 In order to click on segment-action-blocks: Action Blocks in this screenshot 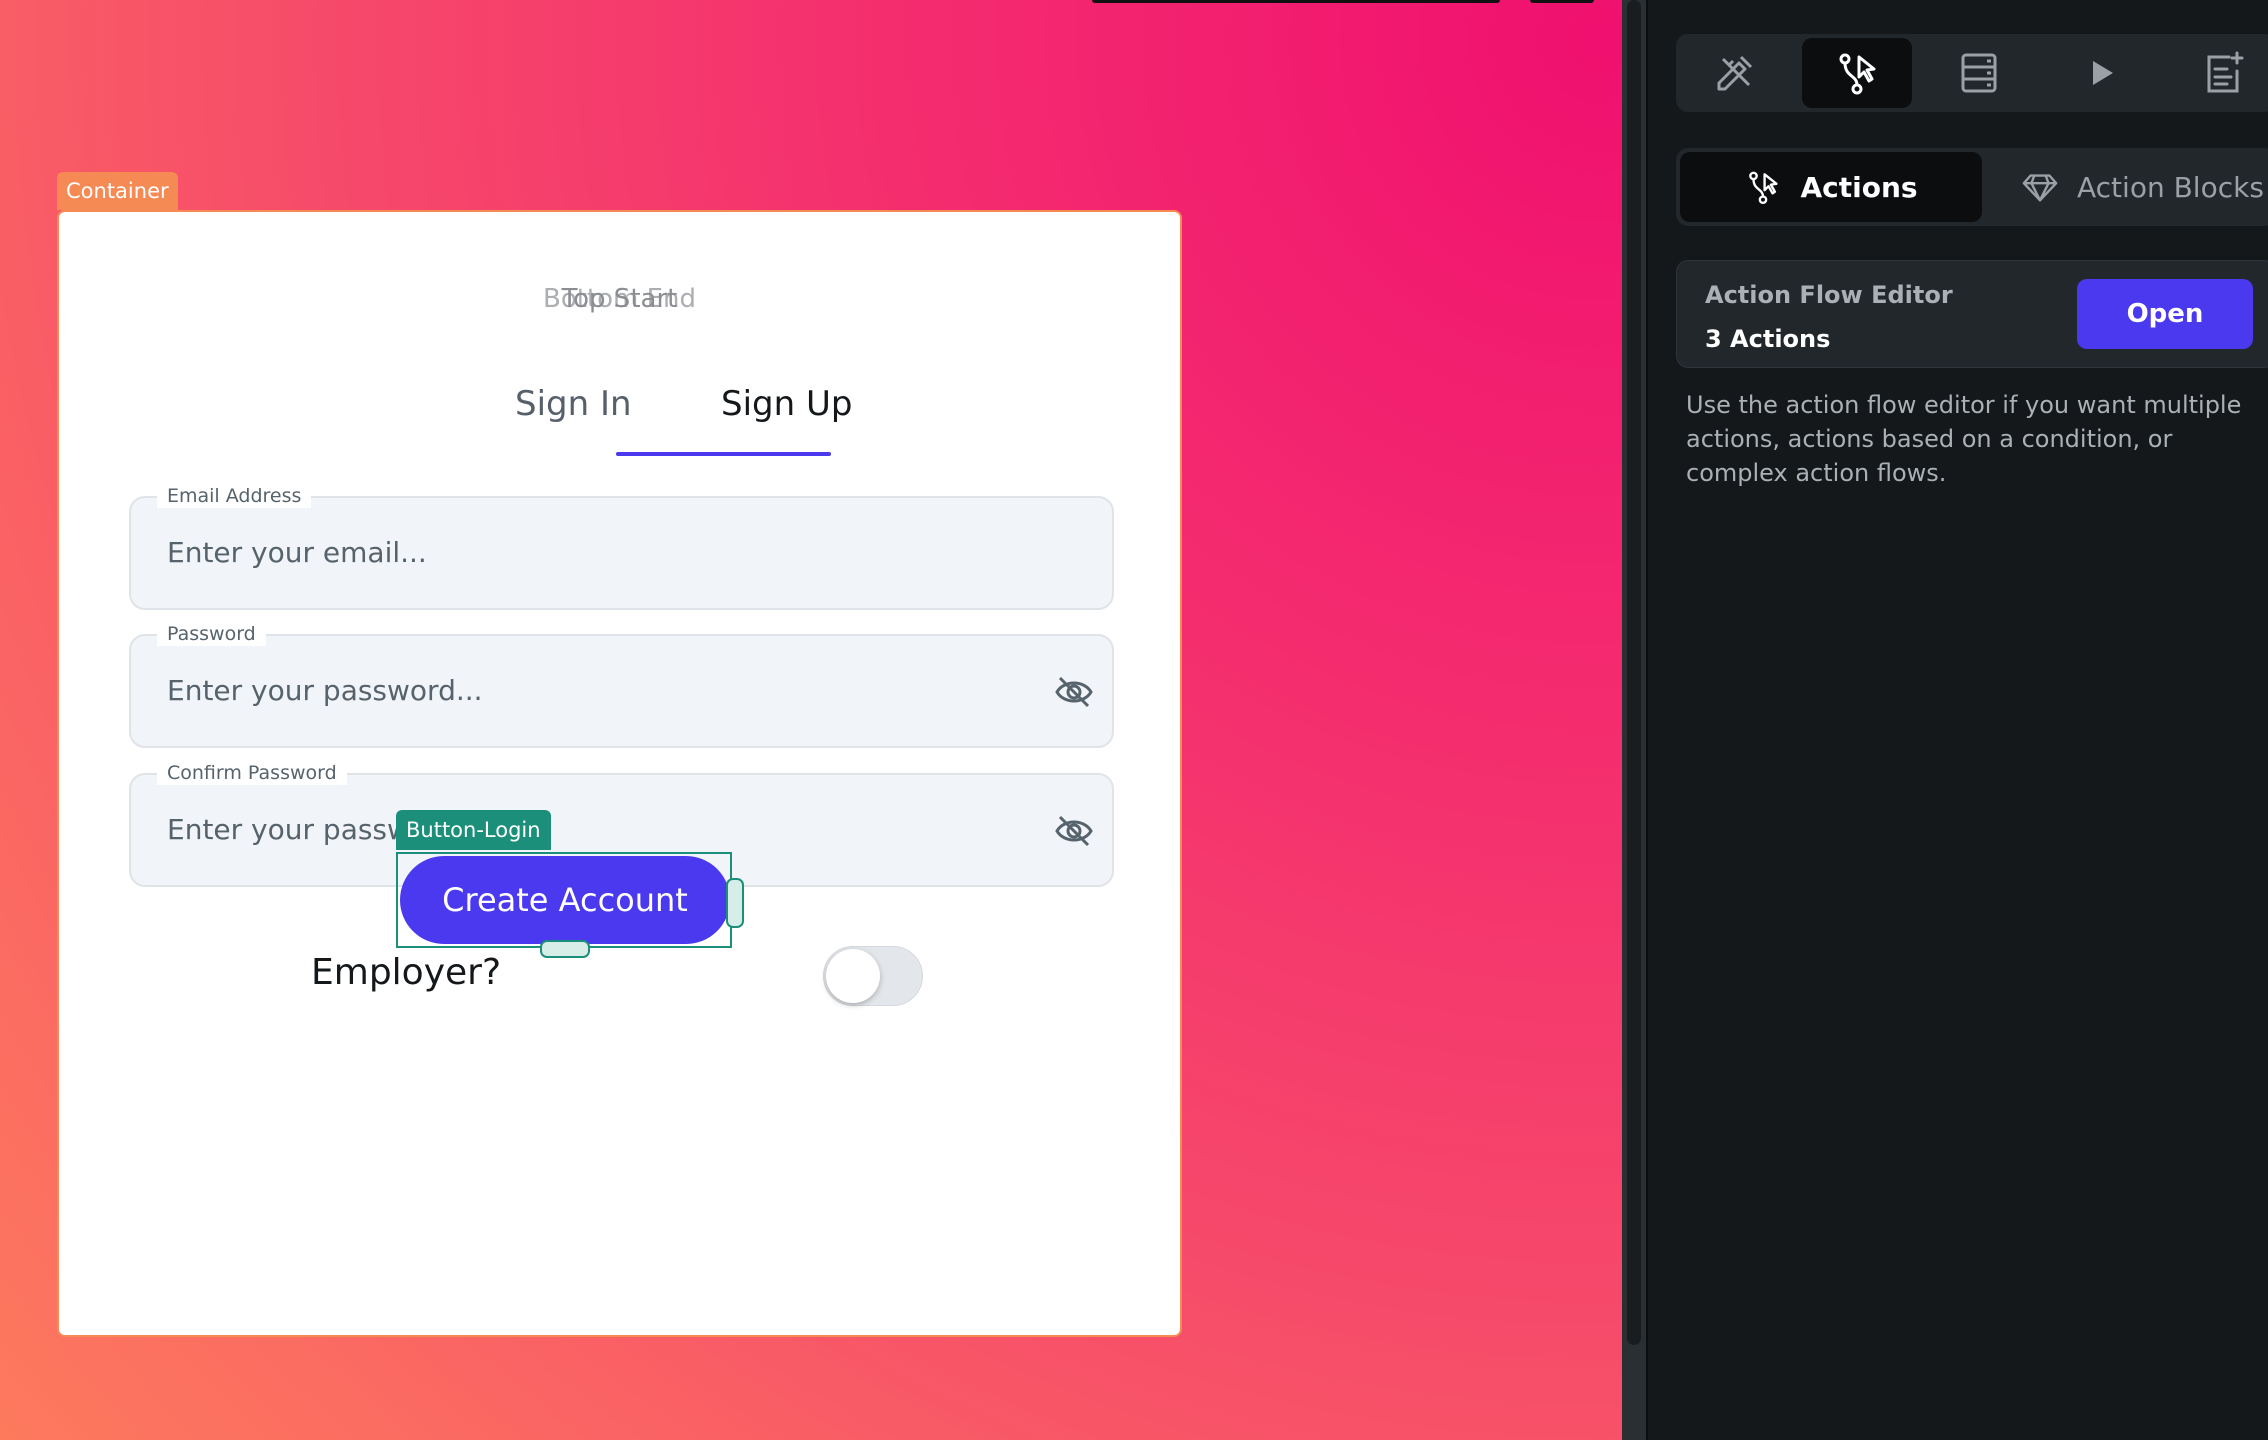, I will do `click(2142, 187)`.